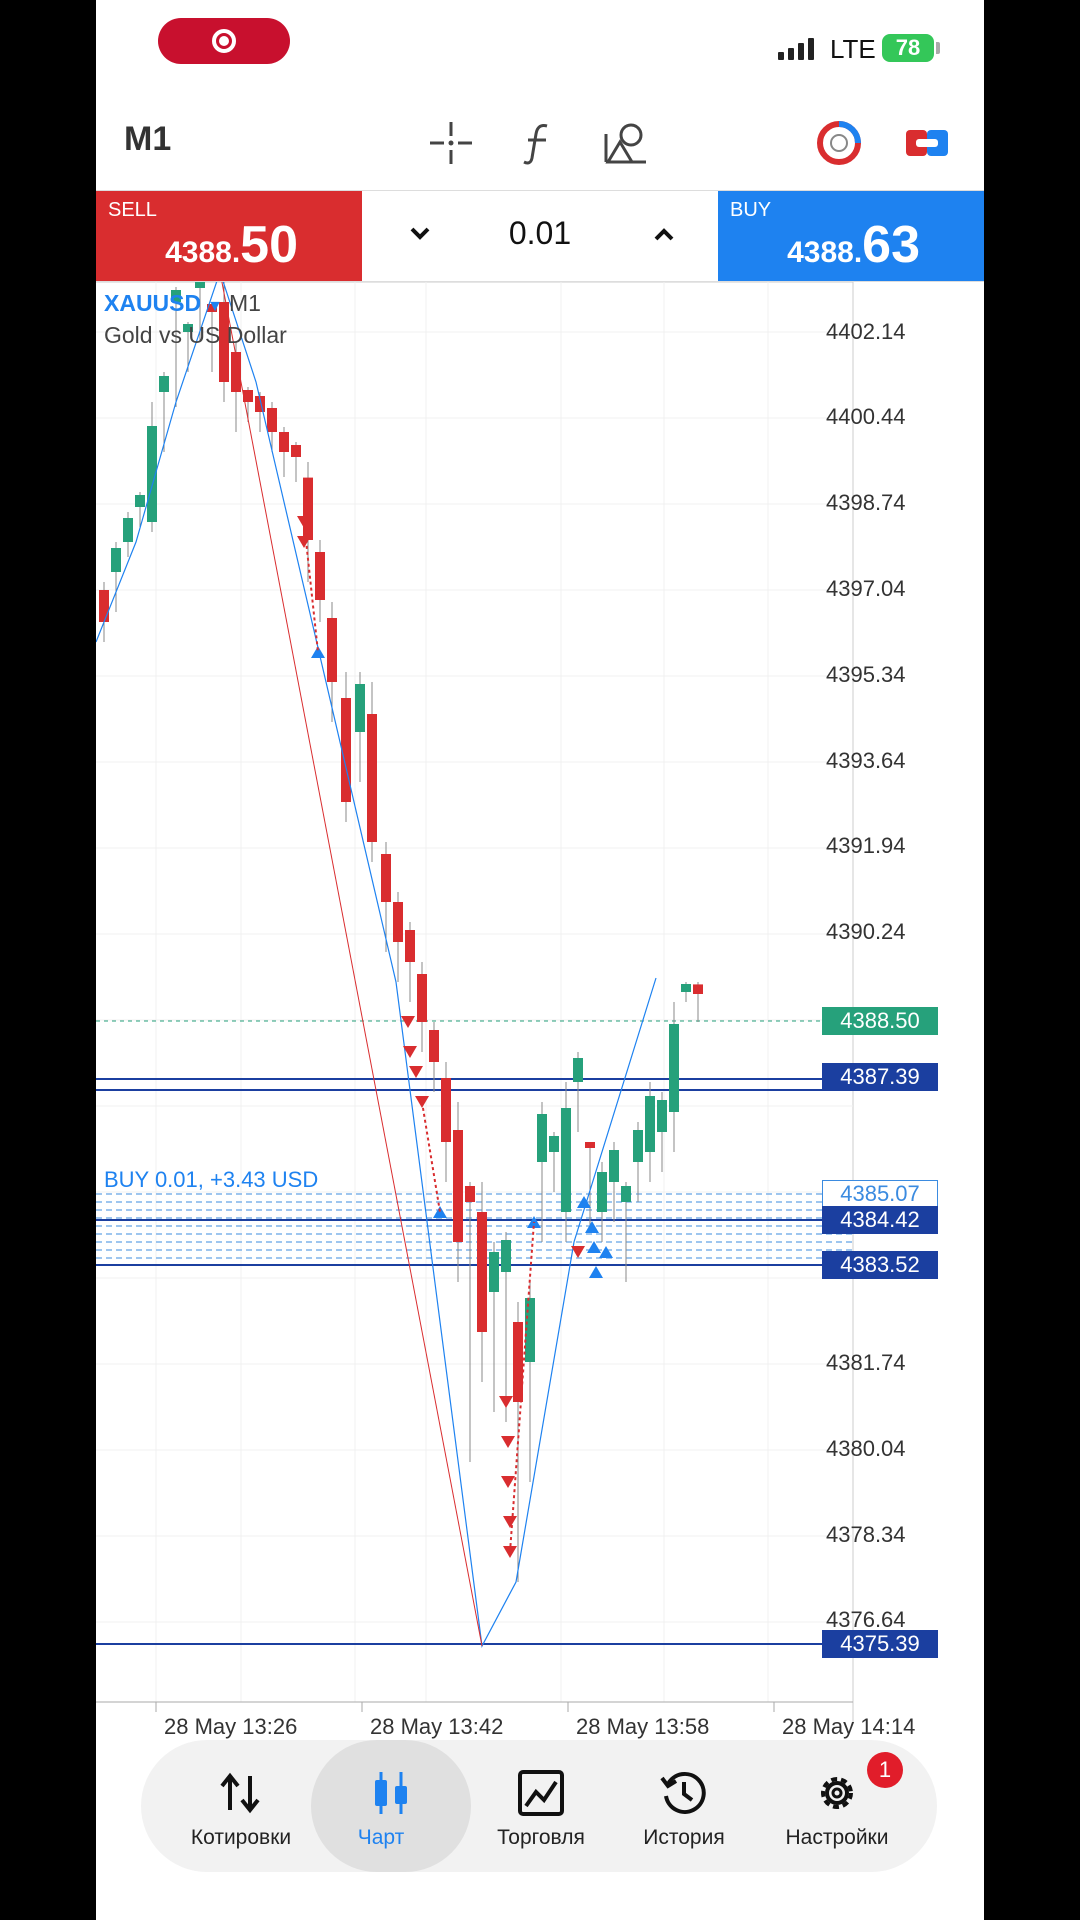 This screenshot has width=1080, height=1920. I want to click on nav-chart: Чарт, so click(391, 1806).